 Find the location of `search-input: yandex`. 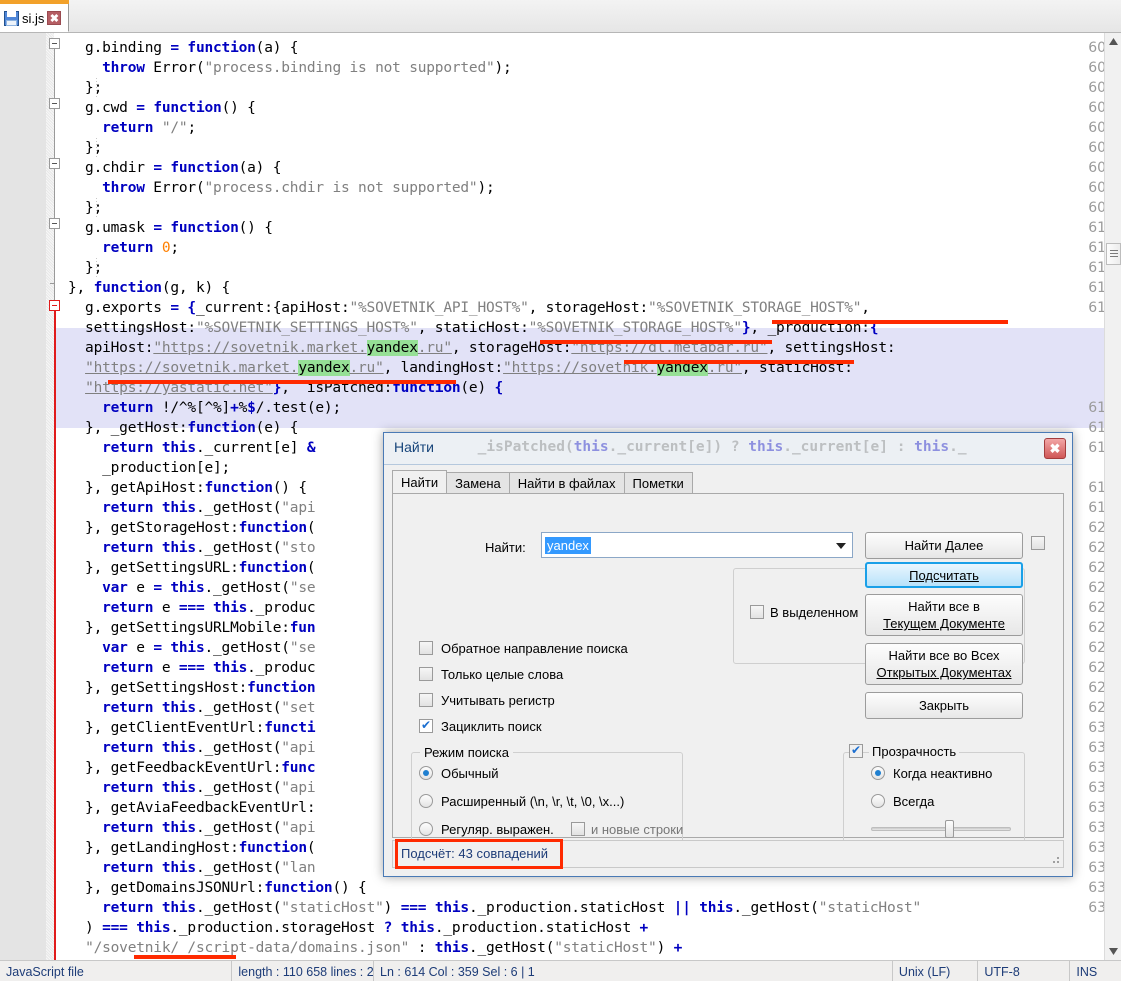

search-input: yandex is located at coordinates (697, 545).